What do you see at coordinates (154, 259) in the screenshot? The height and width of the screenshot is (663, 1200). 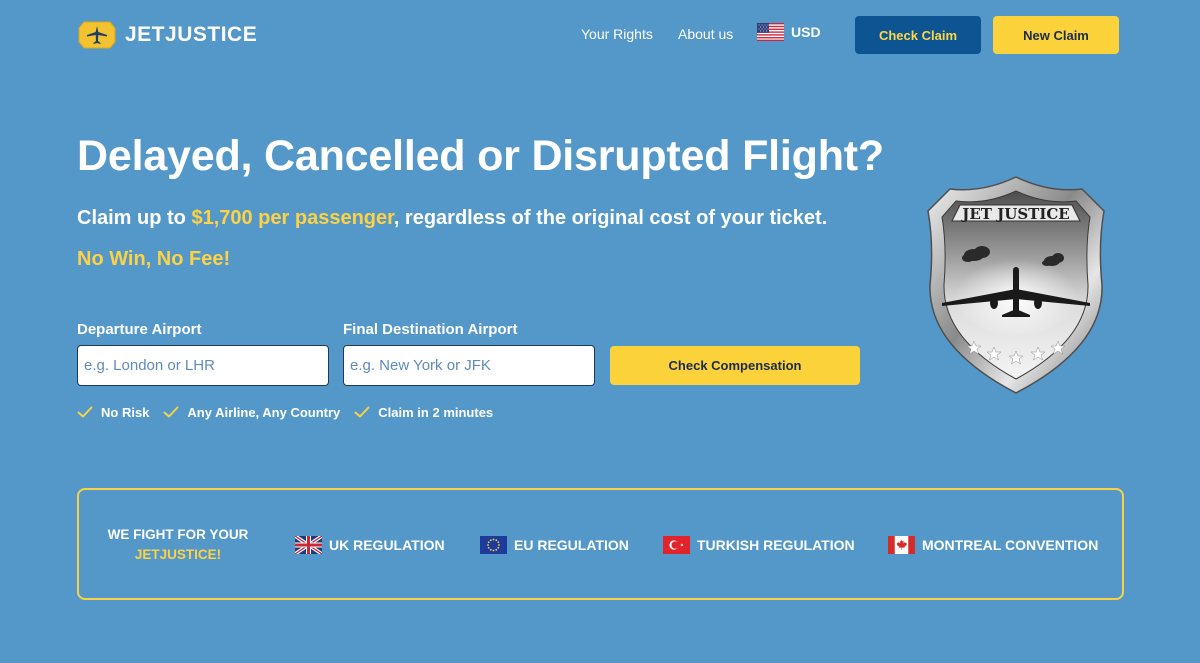 I see `hero-tagline: No Win, No Fee!` at bounding box center [154, 259].